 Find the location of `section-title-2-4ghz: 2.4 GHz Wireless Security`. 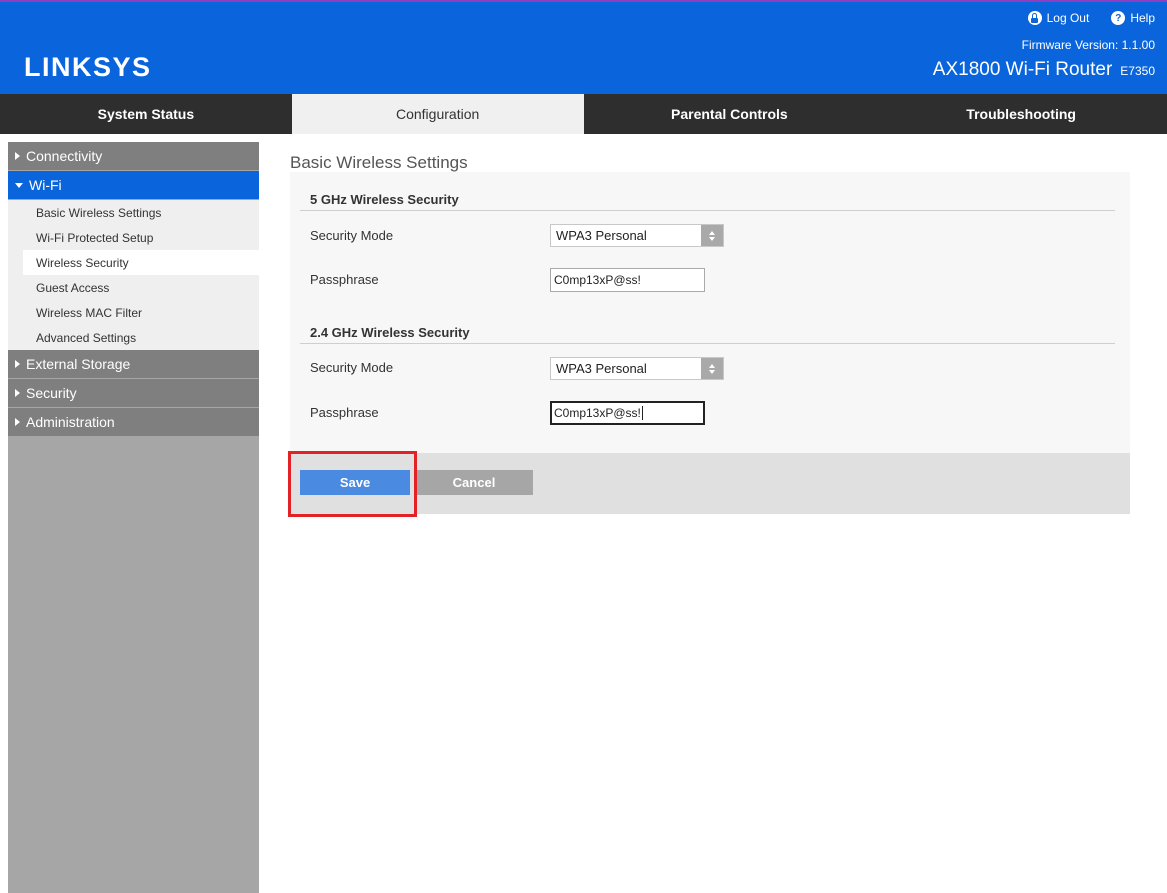

section-title-2-4ghz: 2.4 GHz Wireless Security is located at coordinates (390, 332).